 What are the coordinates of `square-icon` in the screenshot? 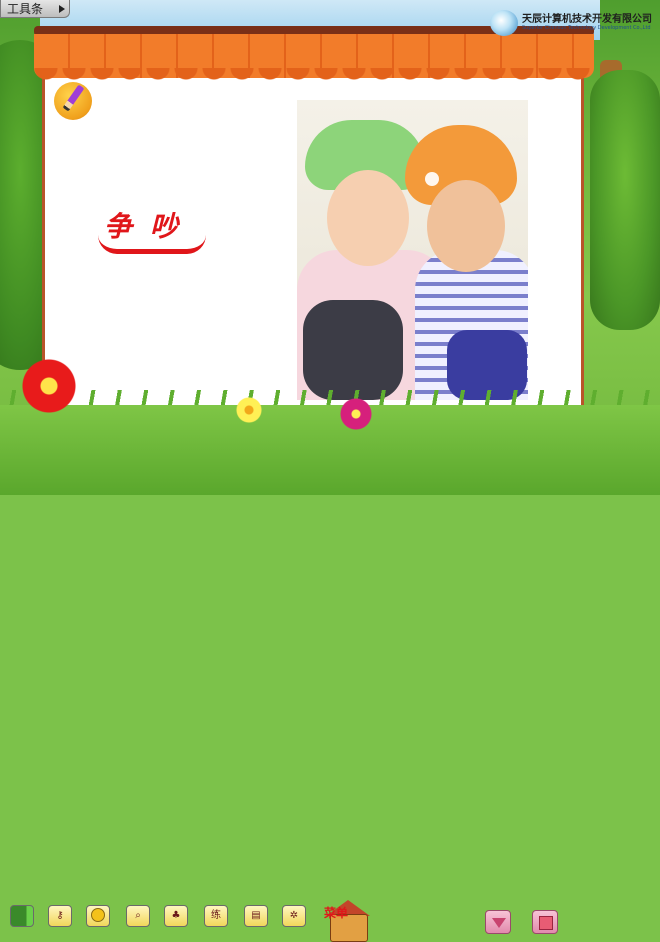 It's located at (546, 923).